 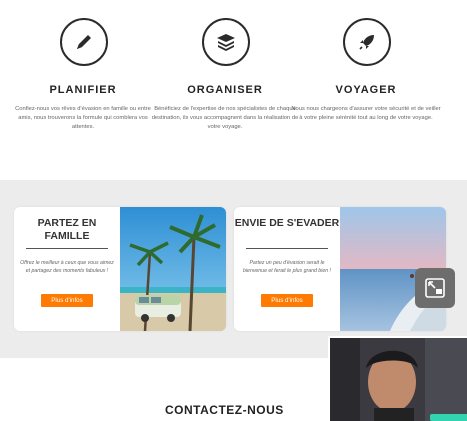 I want to click on feature-title: VOYAGER, so click(x=366, y=90).